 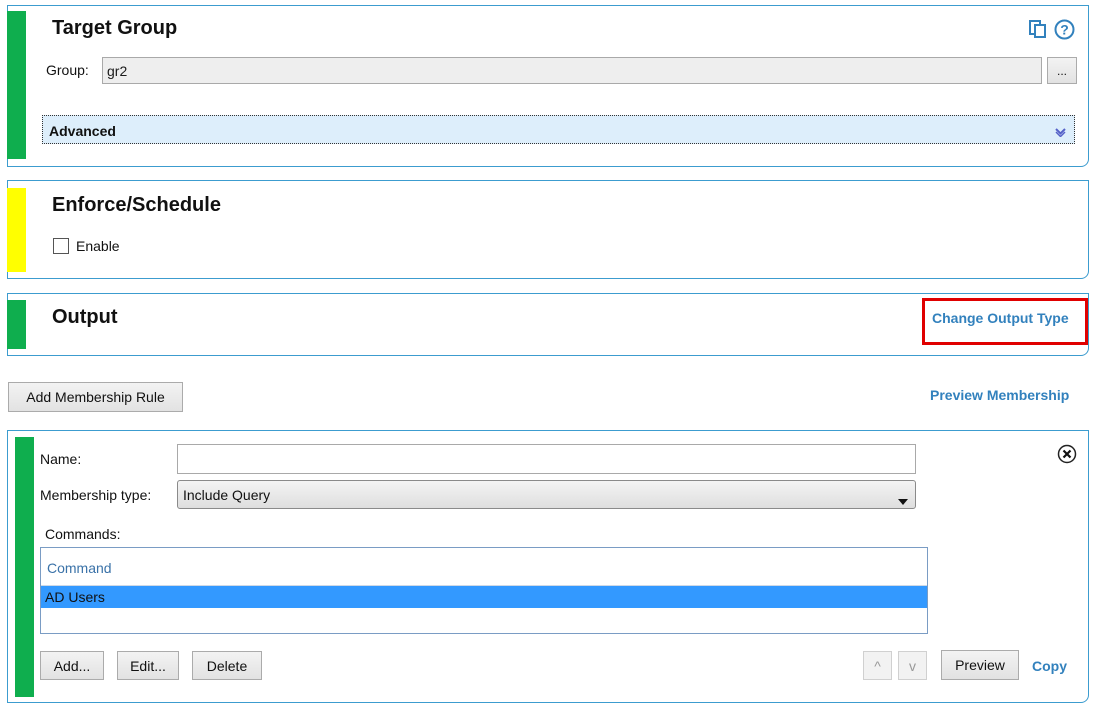 What do you see at coordinates (85, 317) in the screenshot?
I see `output-title: Output` at bounding box center [85, 317].